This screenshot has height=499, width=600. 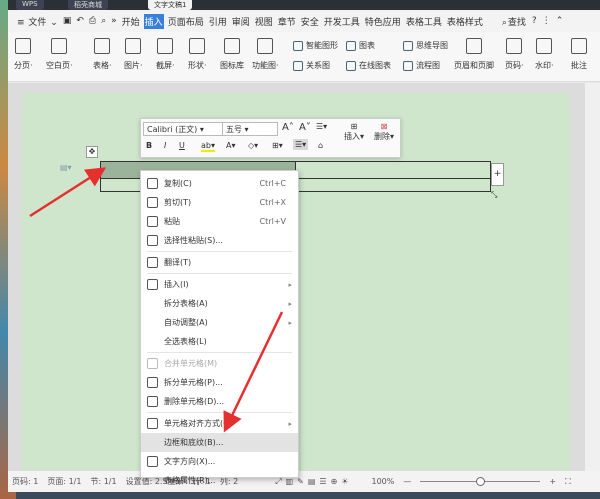 What do you see at coordinates (534, 21) in the screenshot?
I see `help-button: ?` at bounding box center [534, 21].